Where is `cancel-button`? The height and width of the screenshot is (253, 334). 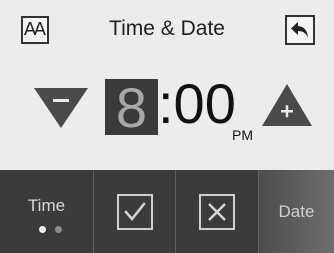
cancel-button is located at coordinates (216, 211).